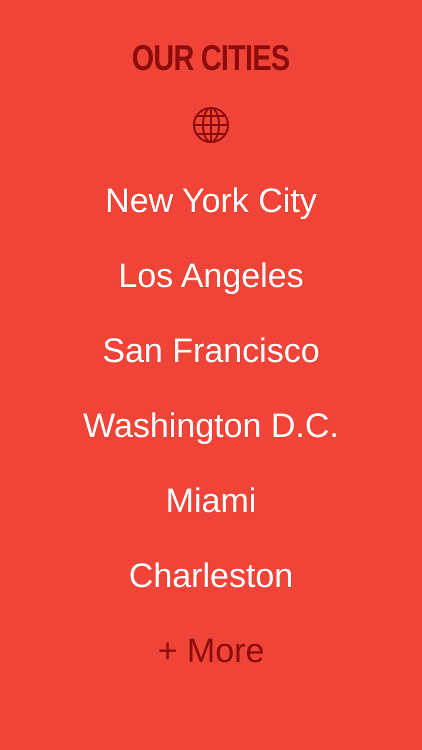 This screenshot has width=422, height=750. I want to click on city-link: San Francisco, so click(211, 351).